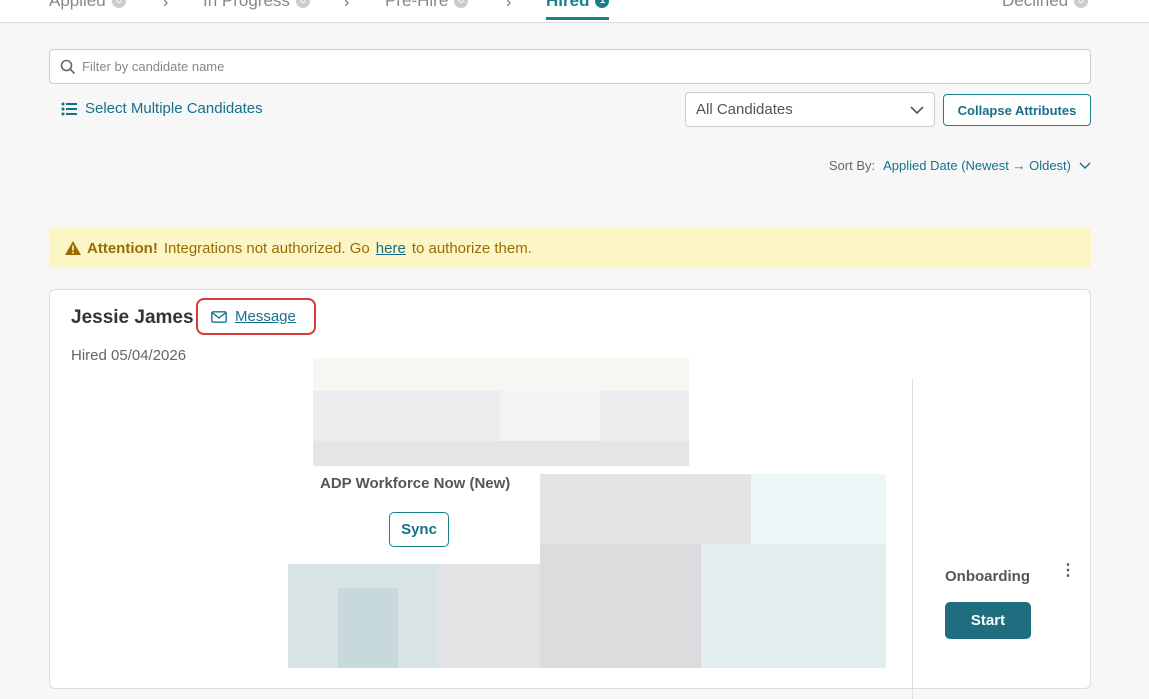  Describe the element at coordinates (471, 248) in the screenshot. I see `alert-text-post: to authorize them.` at that location.